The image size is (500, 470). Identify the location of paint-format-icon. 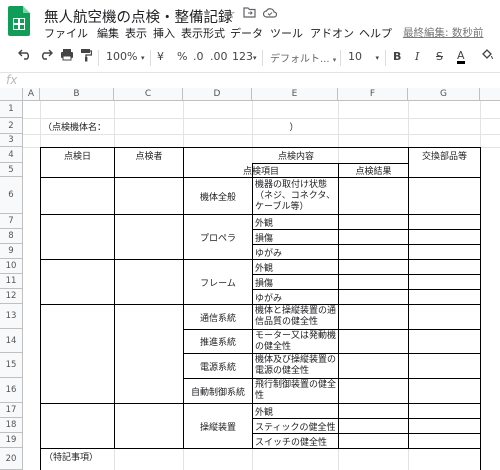
(86, 56).